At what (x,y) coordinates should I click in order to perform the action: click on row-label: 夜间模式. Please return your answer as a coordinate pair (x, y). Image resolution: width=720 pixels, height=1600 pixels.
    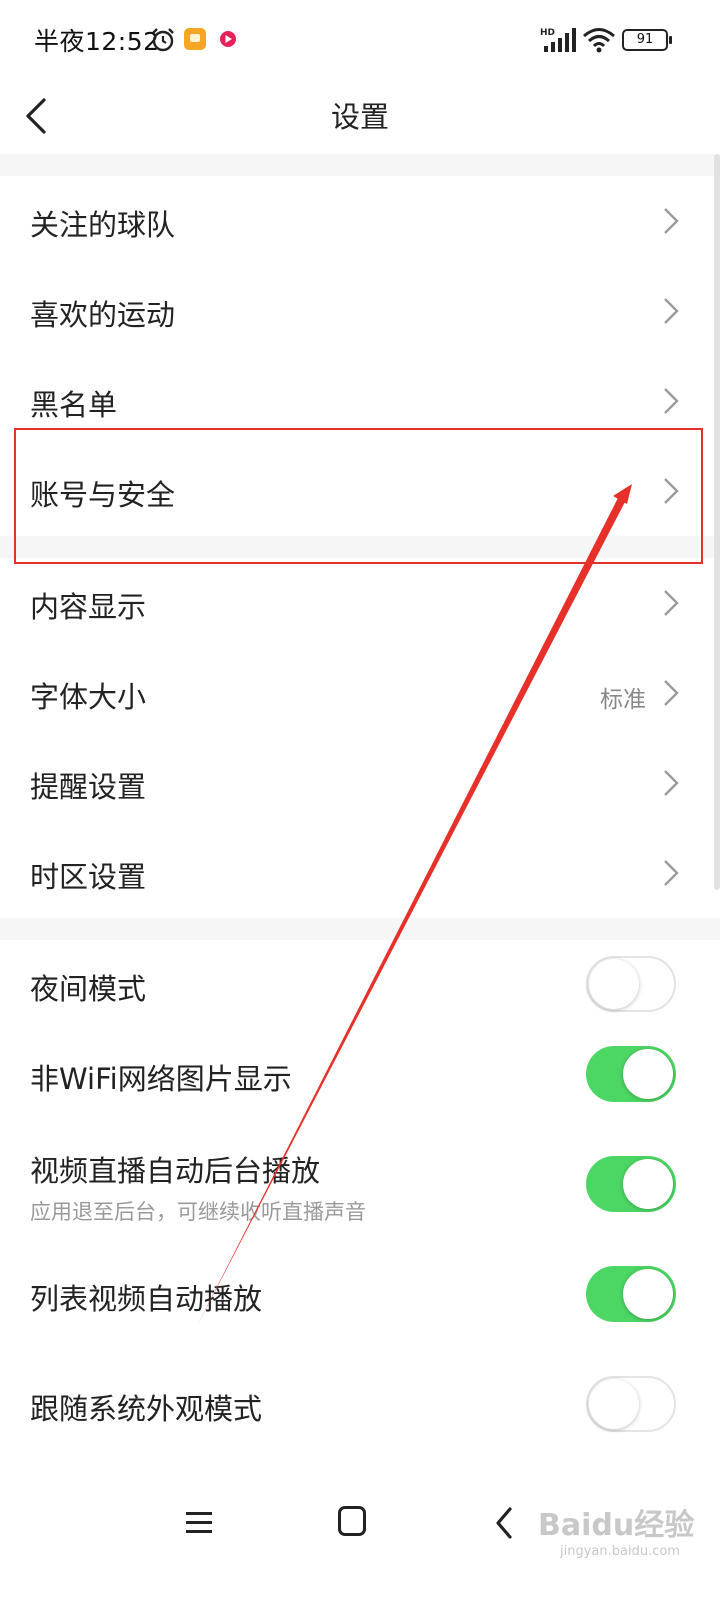
    Looking at the image, I should click on (88, 989).